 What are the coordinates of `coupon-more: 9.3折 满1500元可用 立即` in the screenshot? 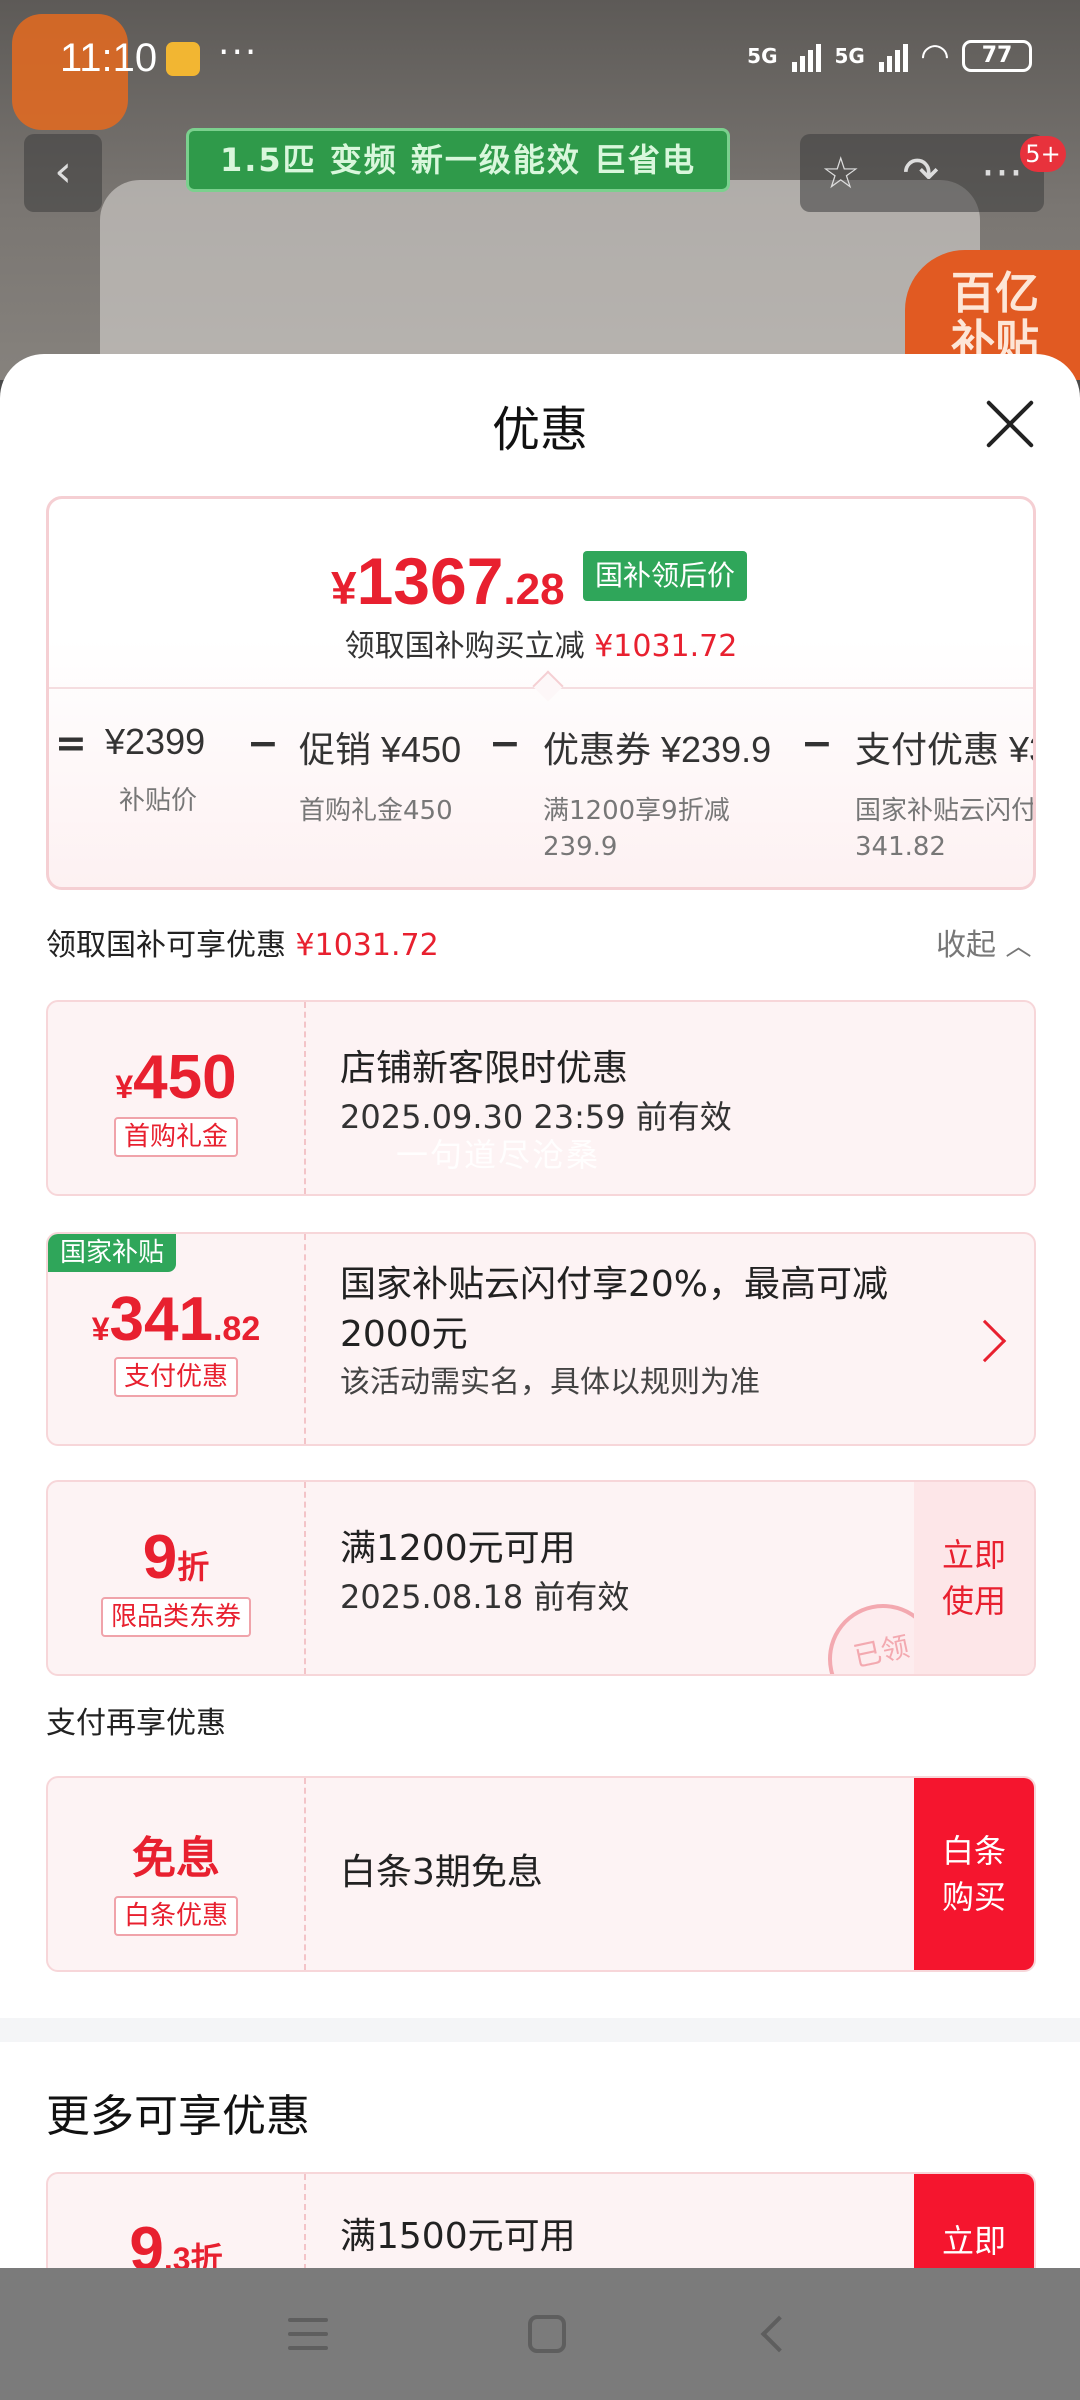 It's located at (541, 2220).